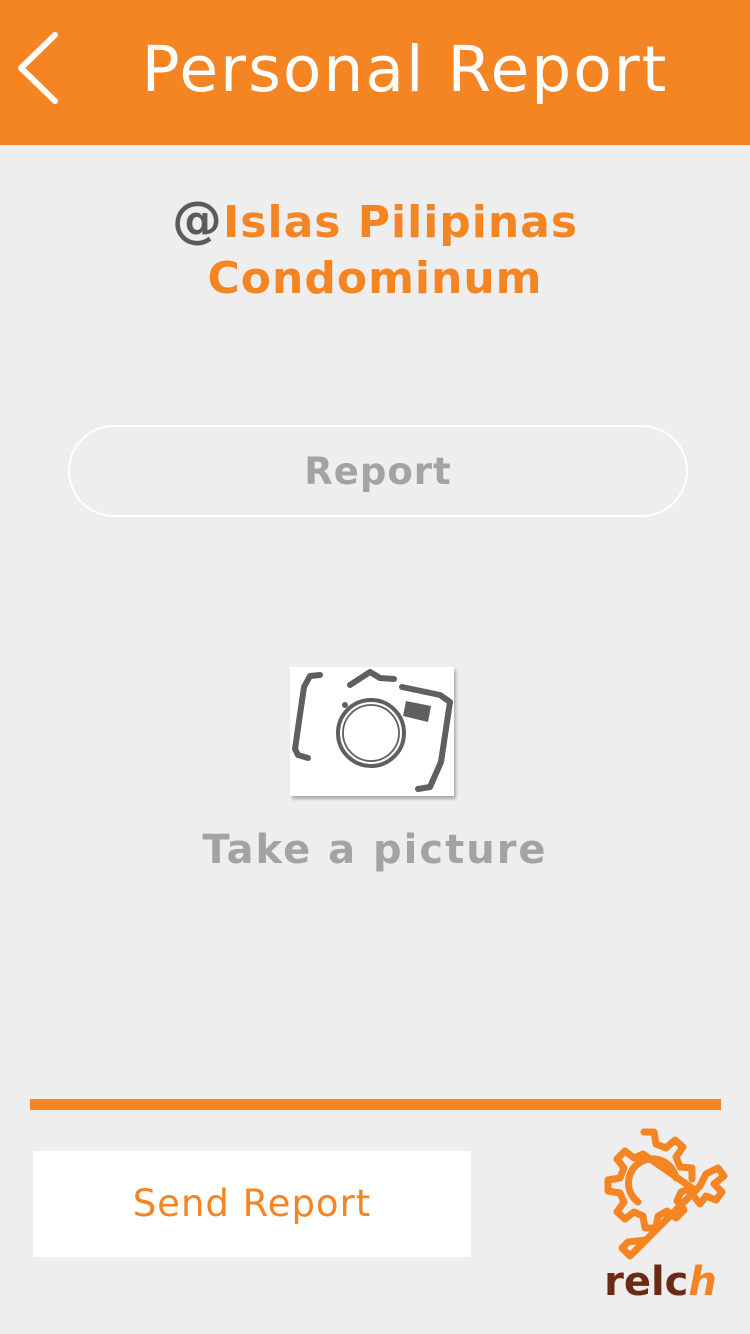  Describe the element at coordinates (405, 69) in the screenshot. I see `page-title: Personal Report` at that location.